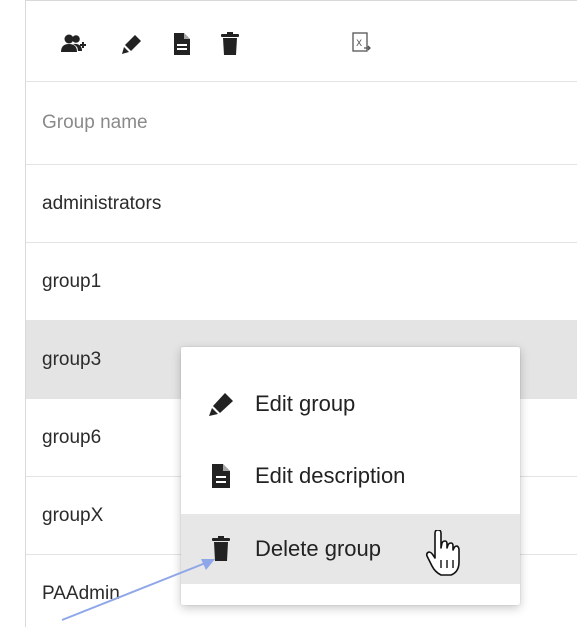 The height and width of the screenshot is (627, 577). I want to click on row-label: group6, so click(72, 437).